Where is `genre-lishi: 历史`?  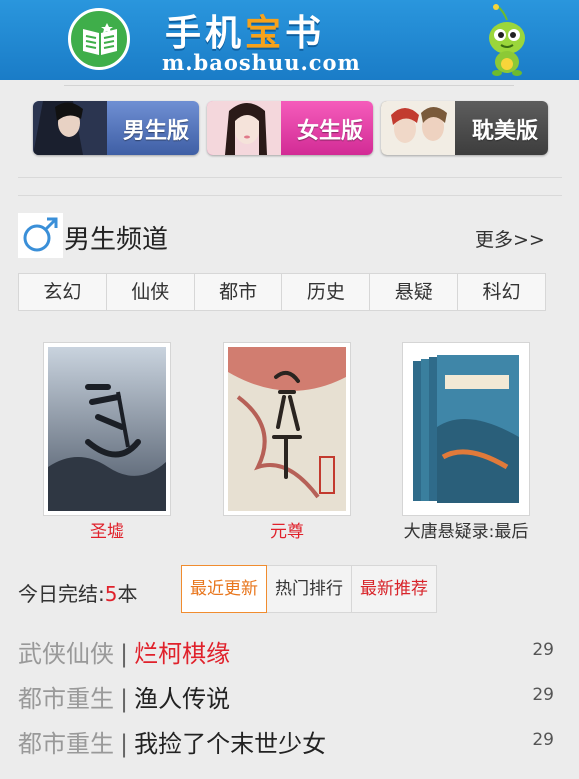
genre-lishi: 历史 is located at coordinates (326, 292).